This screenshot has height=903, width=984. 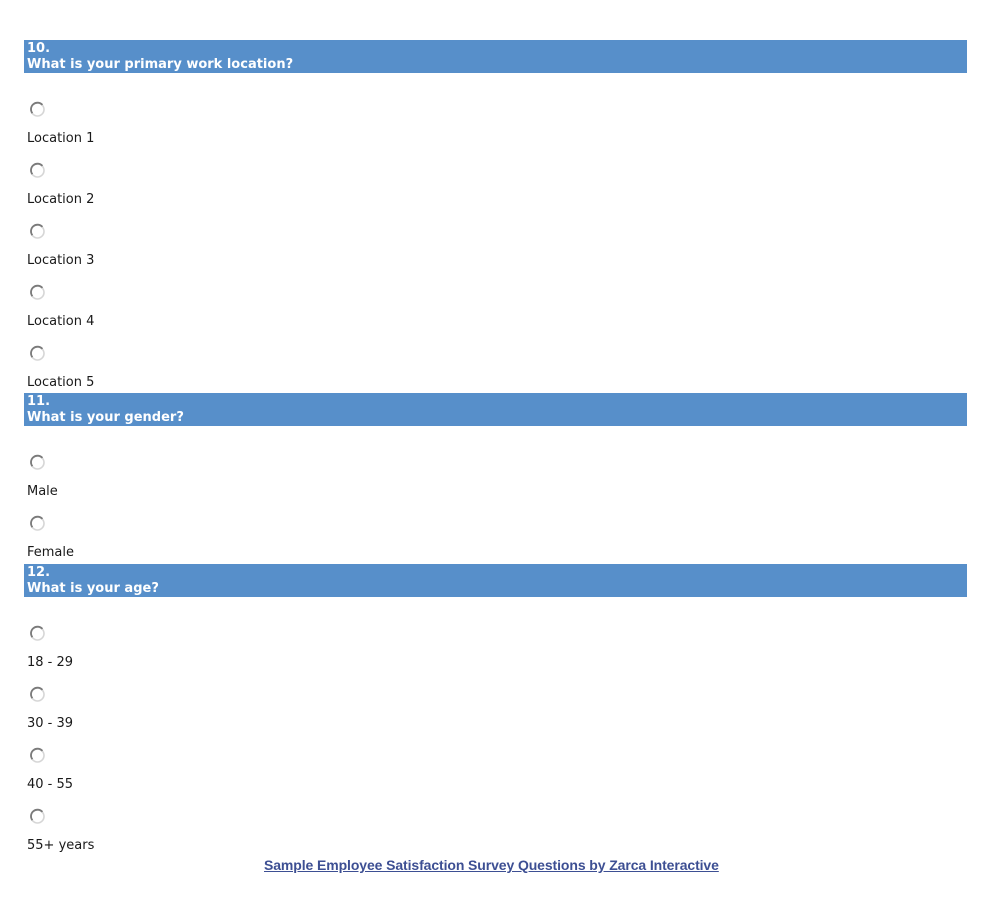 What do you see at coordinates (61, 845) in the screenshot?
I see `option-label: 55+ years` at bounding box center [61, 845].